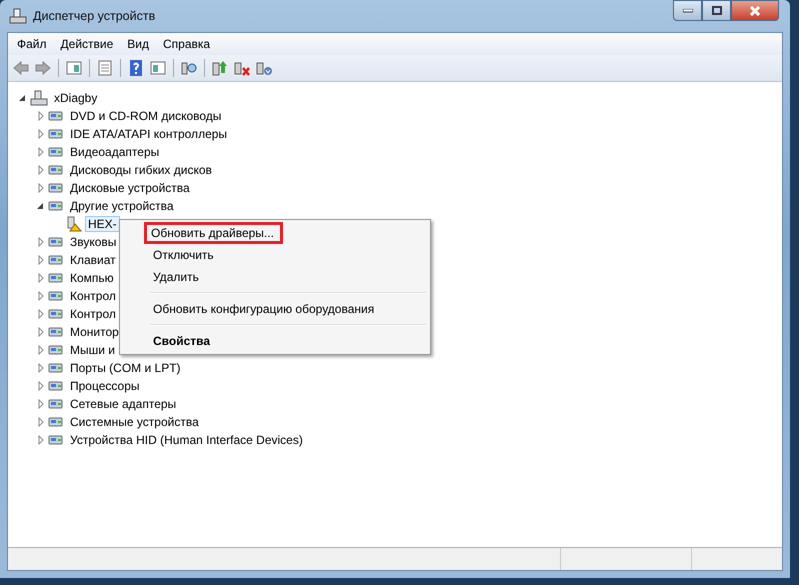 The height and width of the screenshot is (585, 799). I want to click on tree-item: Мыши и, so click(92, 350).